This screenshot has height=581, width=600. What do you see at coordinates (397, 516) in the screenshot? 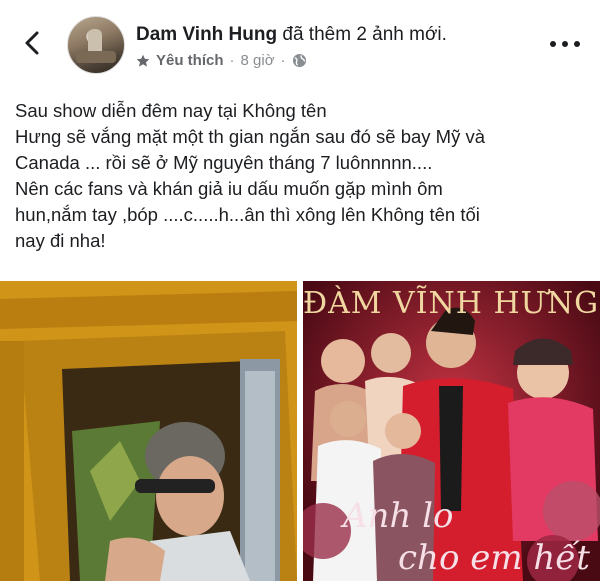
I see `poster-script-line-1: Anh lo` at bounding box center [397, 516].